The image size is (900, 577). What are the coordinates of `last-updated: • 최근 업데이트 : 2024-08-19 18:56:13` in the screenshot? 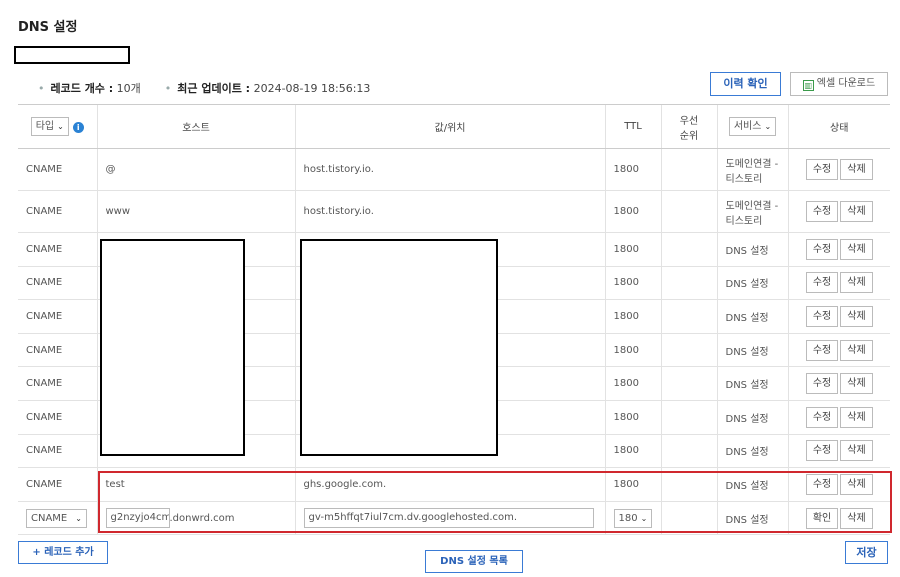 It's located at (267, 88).